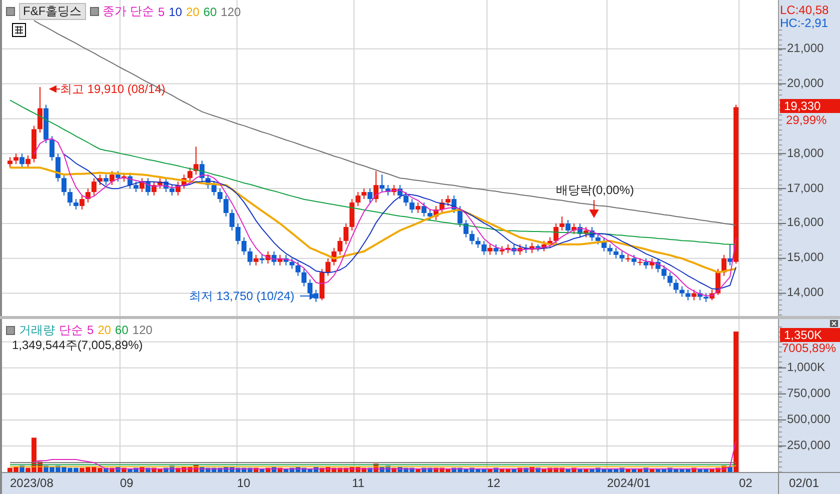 Image resolution: width=840 pixels, height=494 pixels. I want to click on date-label: 2023/08, so click(32, 483).